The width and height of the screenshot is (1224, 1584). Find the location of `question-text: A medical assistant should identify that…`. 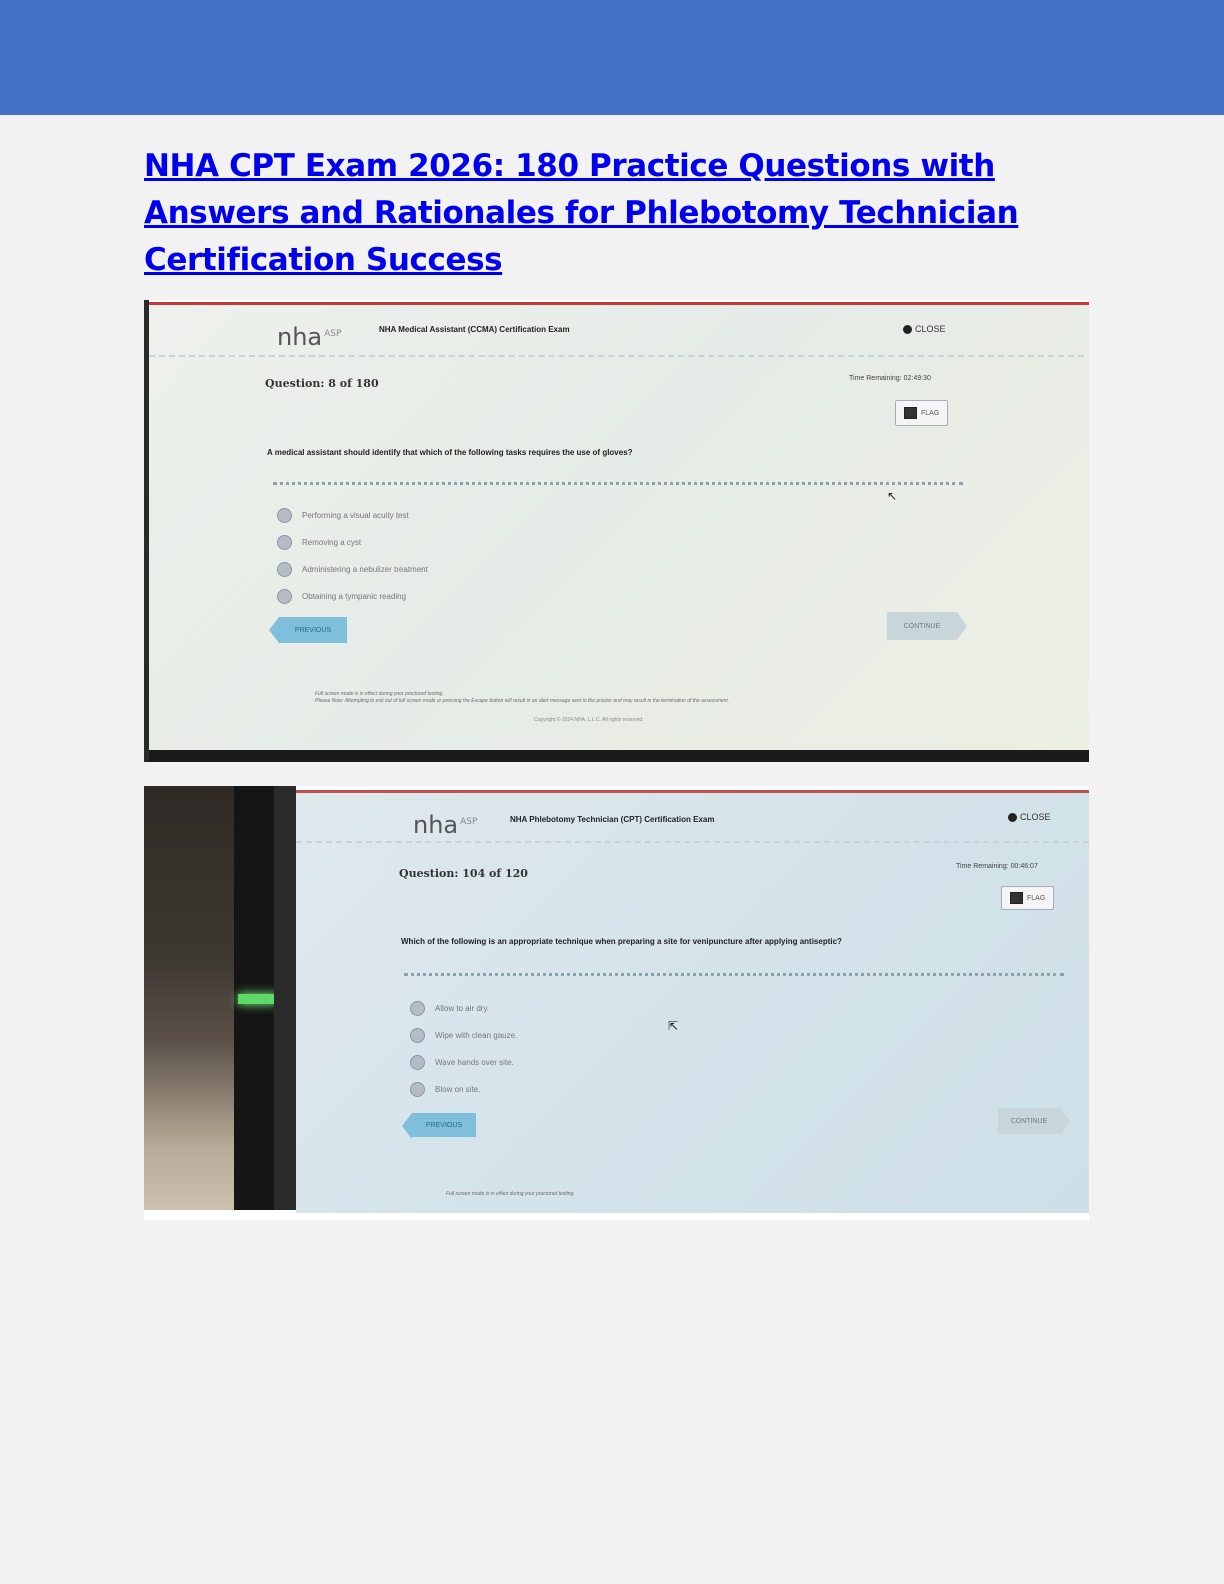

question-text: A medical assistant should identify that… is located at coordinates (450, 452).